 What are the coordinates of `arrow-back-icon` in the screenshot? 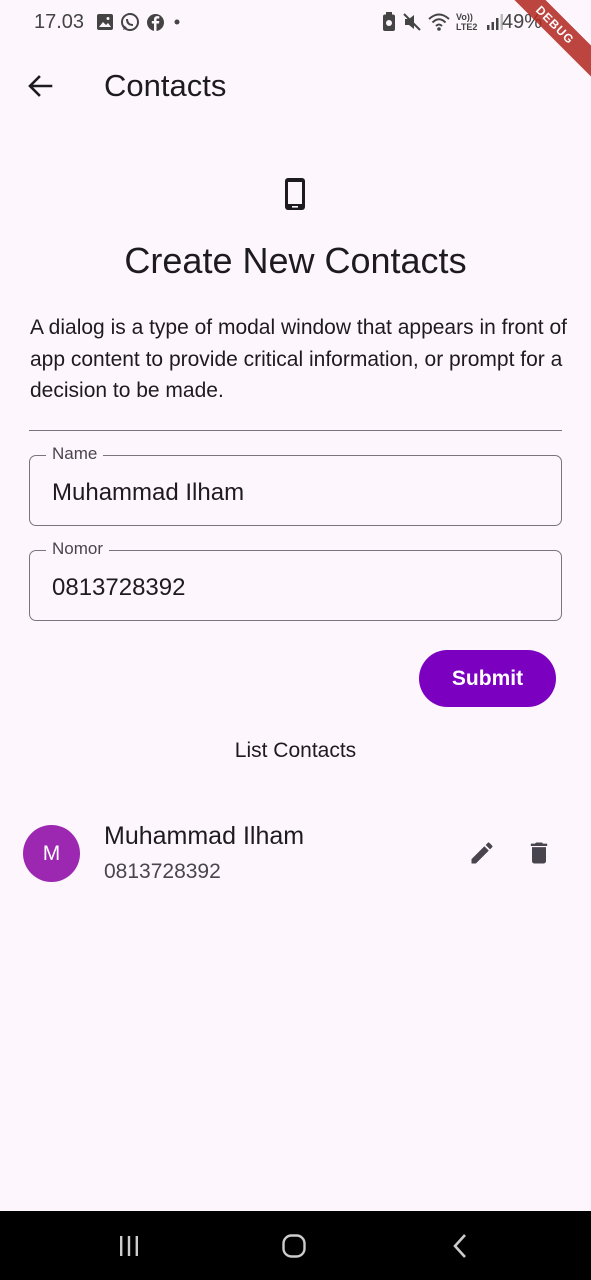 It's located at (40, 86).